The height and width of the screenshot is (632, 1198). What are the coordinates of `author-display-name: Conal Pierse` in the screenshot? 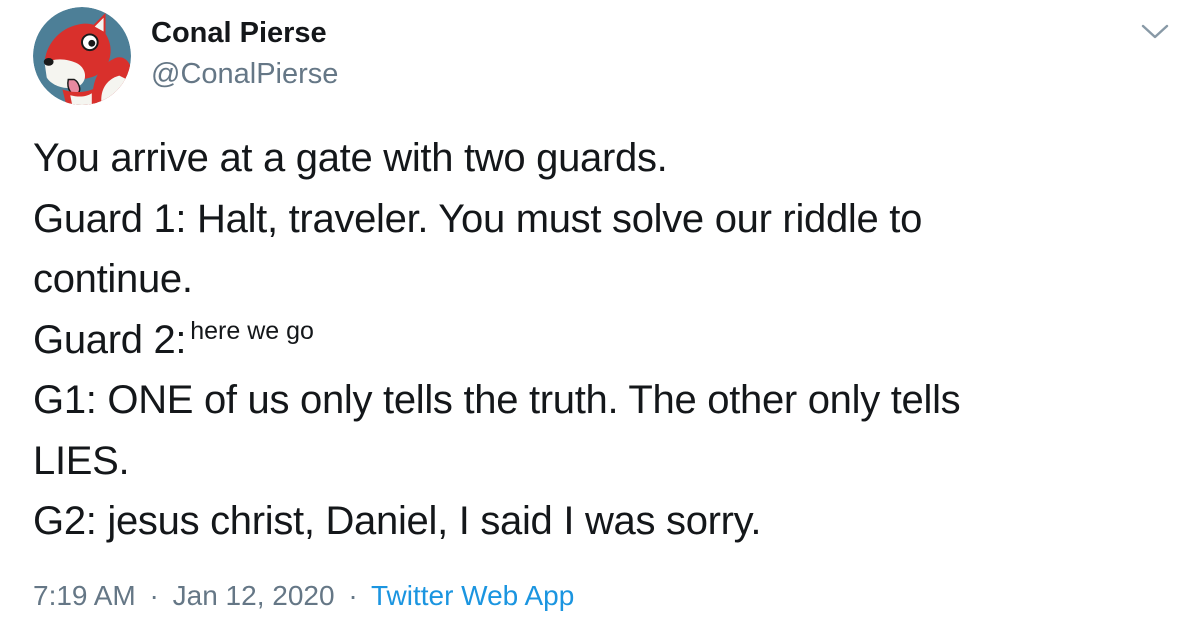 It's located at (239, 33).